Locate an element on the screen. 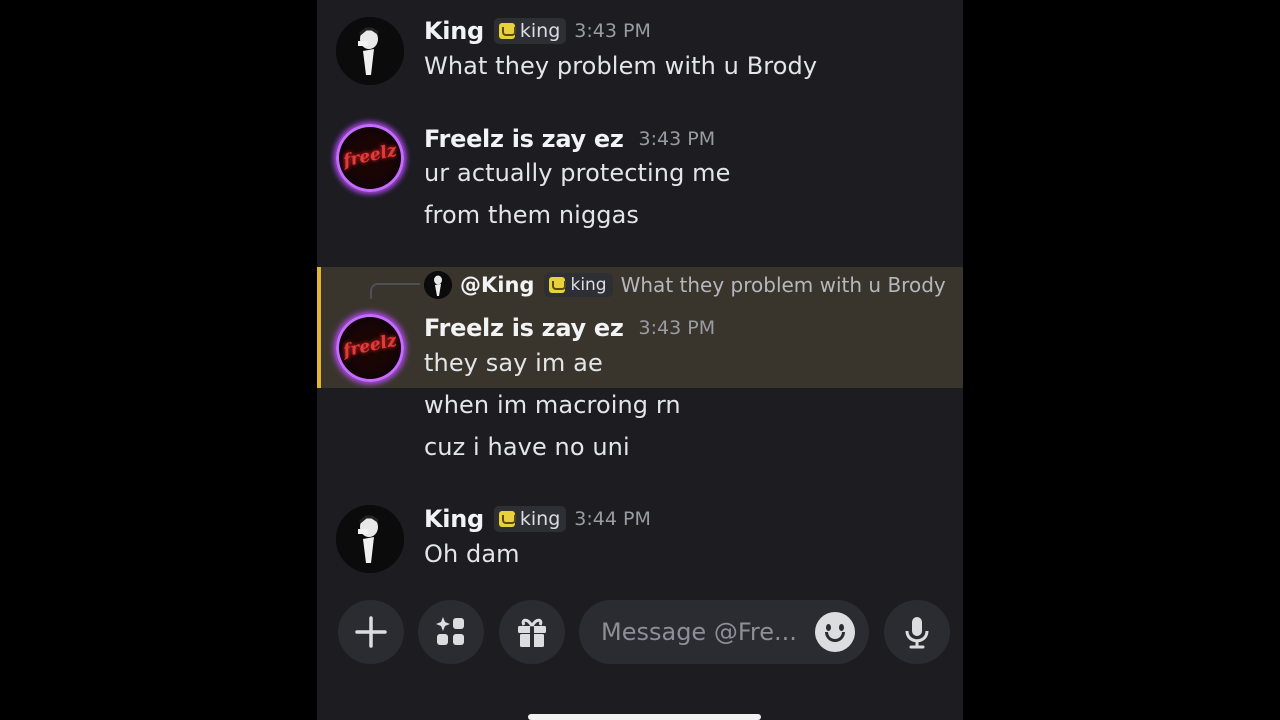  microphone-icon is located at coordinates (917, 633).